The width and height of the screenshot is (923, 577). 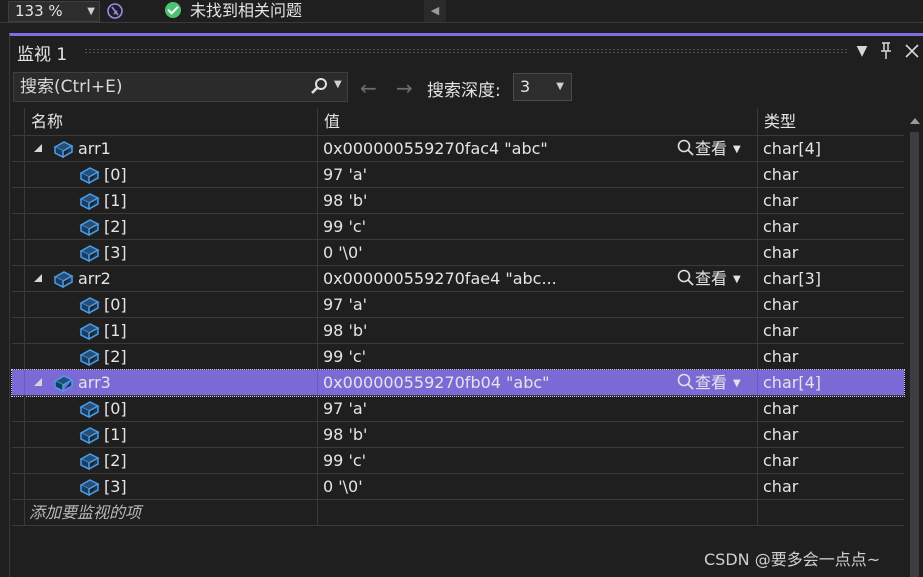 What do you see at coordinates (170, 512) in the screenshot?
I see `add-watch-placeholder: 添加要监视的项` at bounding box center [170, 512].